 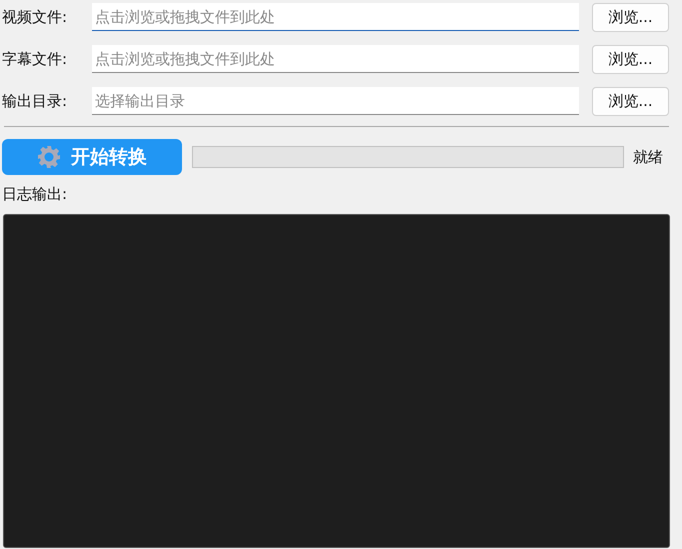 What do you see at coordinates (35, 17) in the screenshot?
I see `field-label: 视频文件:` at bounding box center [35, 17].